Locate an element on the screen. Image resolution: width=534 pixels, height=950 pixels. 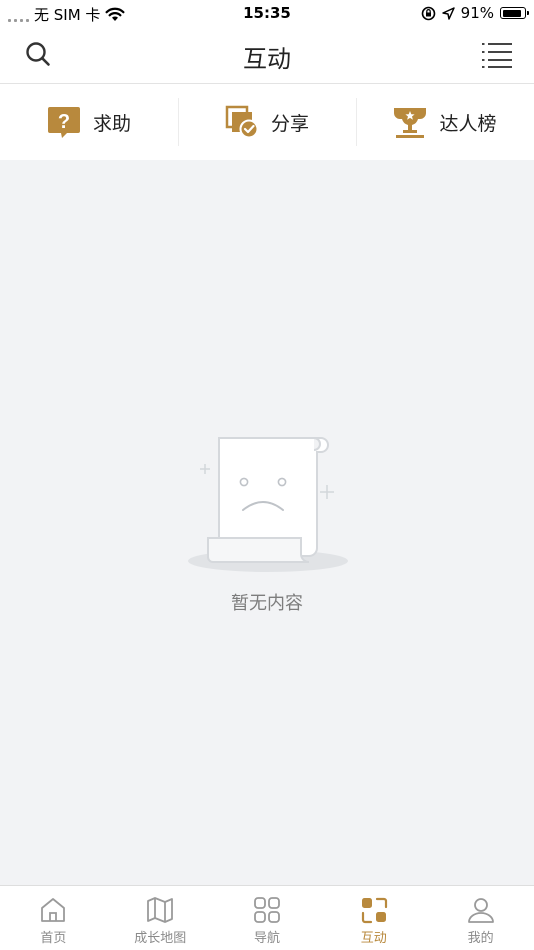
tab-growth-map: 成长地图 is located at coordinates (160, 918).